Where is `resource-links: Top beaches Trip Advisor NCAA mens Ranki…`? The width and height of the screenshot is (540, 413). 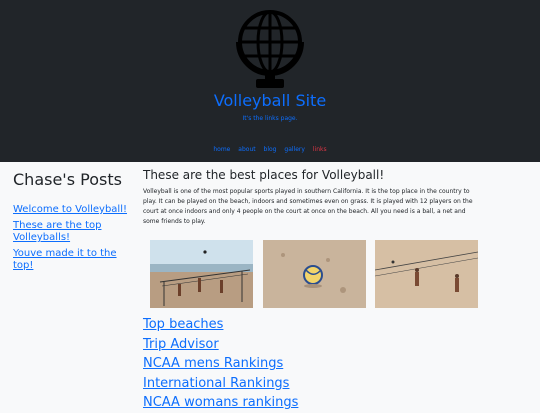
resource-links: Top beaches Trip Advisor NCAA mens Ranki… is located at coordinates (293, 364).